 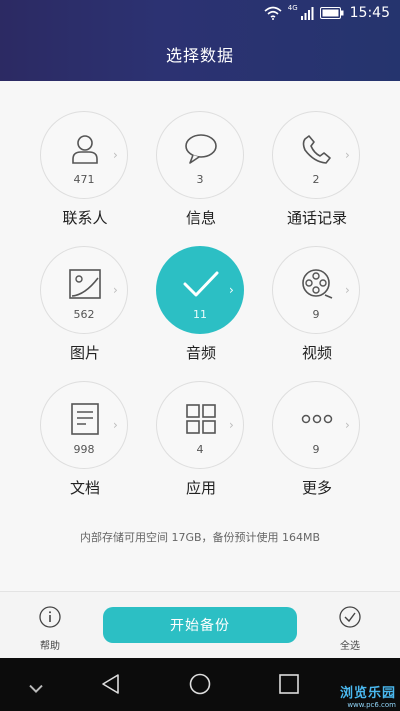 I want to click on audio-circle-button: 11 ›, so click(x=200, y=290).